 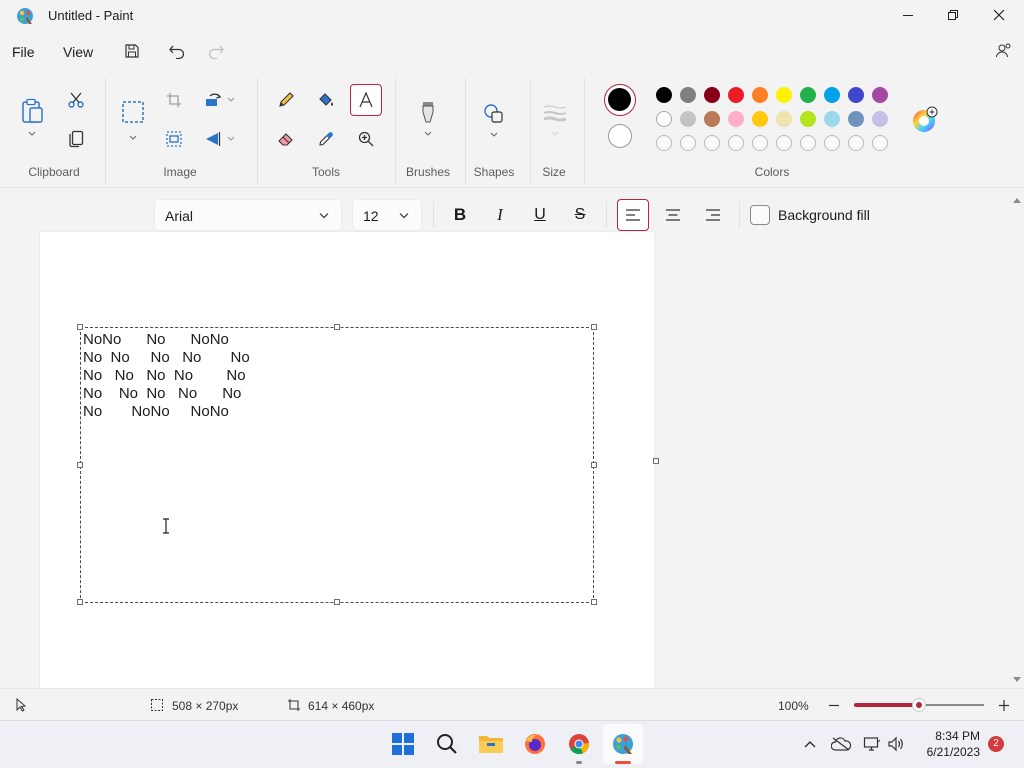 What do you see at coordinates (500, 215) in the screenshot?
I see `italic-button: I` at bounding box center [500, 215].